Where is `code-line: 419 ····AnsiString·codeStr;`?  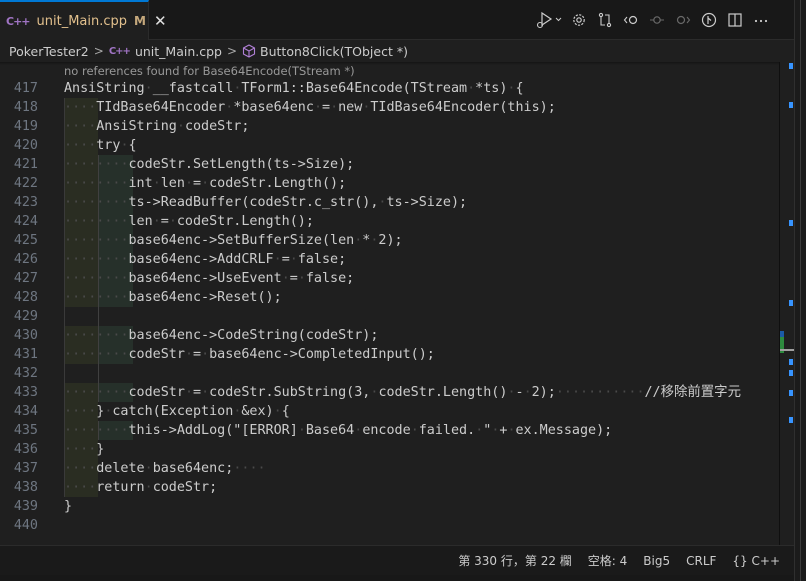
code-line: 419 ····AnsiString·codeStr; is located at coordinates (389, 126).